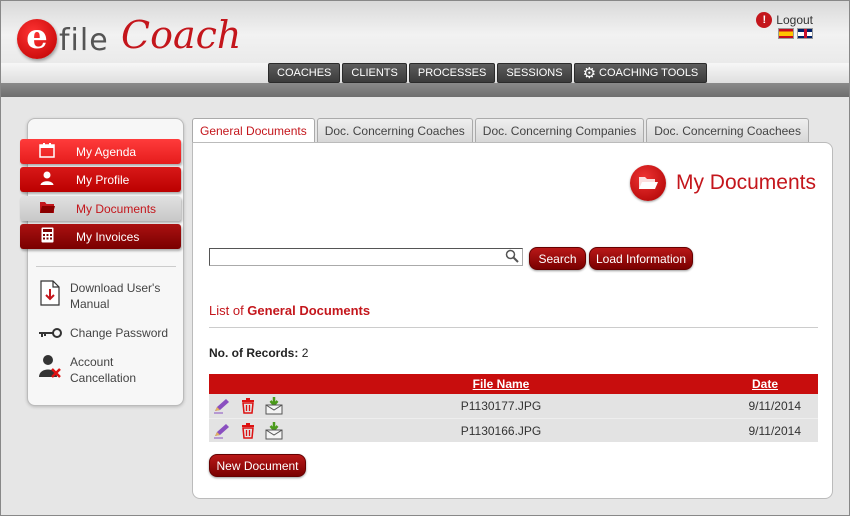 Image resolution: width=850 pixels, height=516 pixels. What do you see at coordinates (47, 208) in the screenshot?
I see `folder-icon` at bounding box center [47, 208].